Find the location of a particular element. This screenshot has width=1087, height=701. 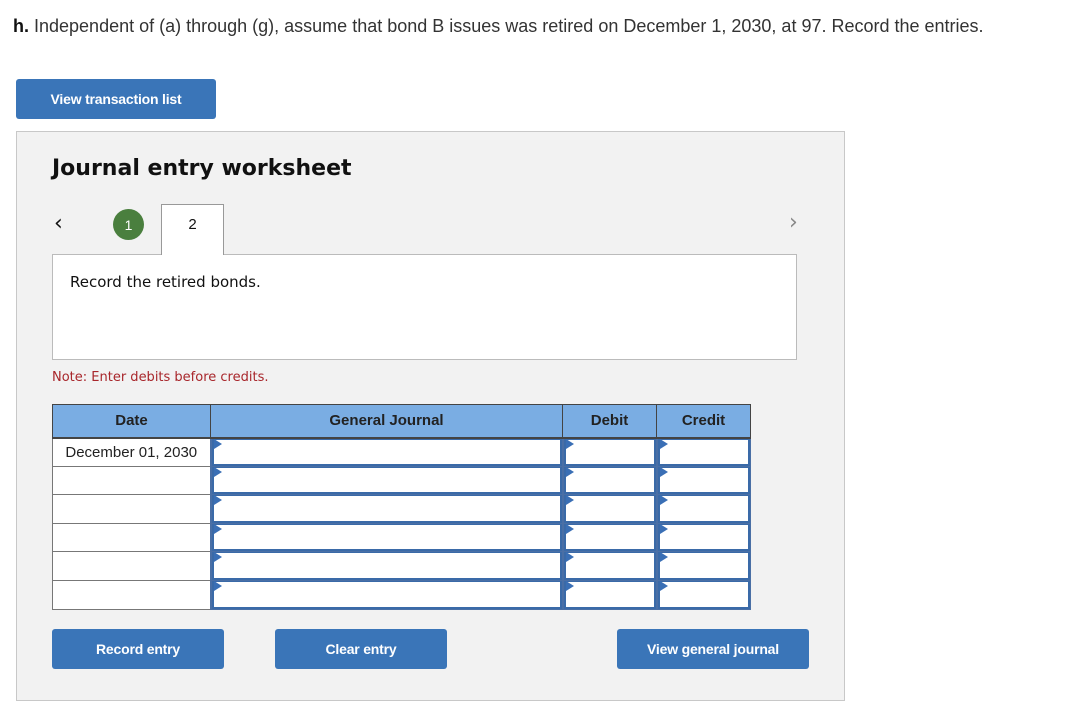

instruction-box: Record the retired bonds. is located at coordinates (424, 307).